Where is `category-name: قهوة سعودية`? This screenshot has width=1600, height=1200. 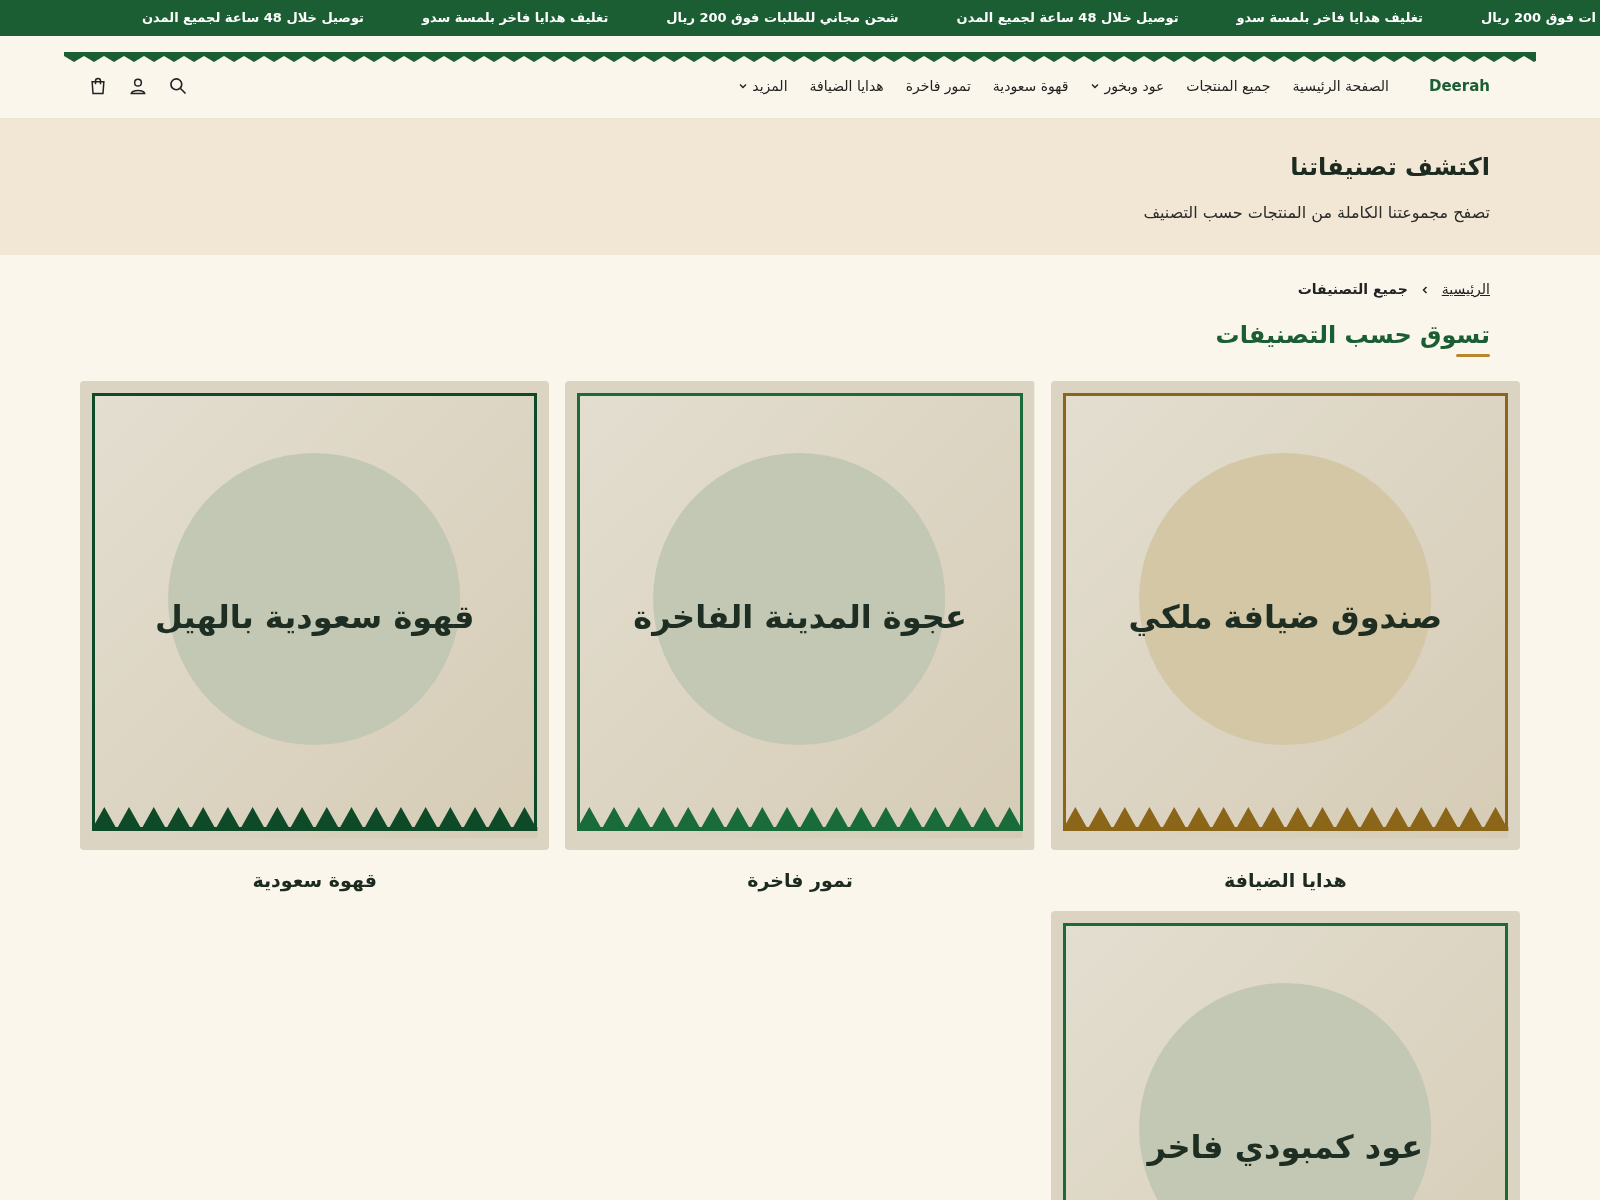
category-name: قهوة سعودية is located at coordinates (314, 880).